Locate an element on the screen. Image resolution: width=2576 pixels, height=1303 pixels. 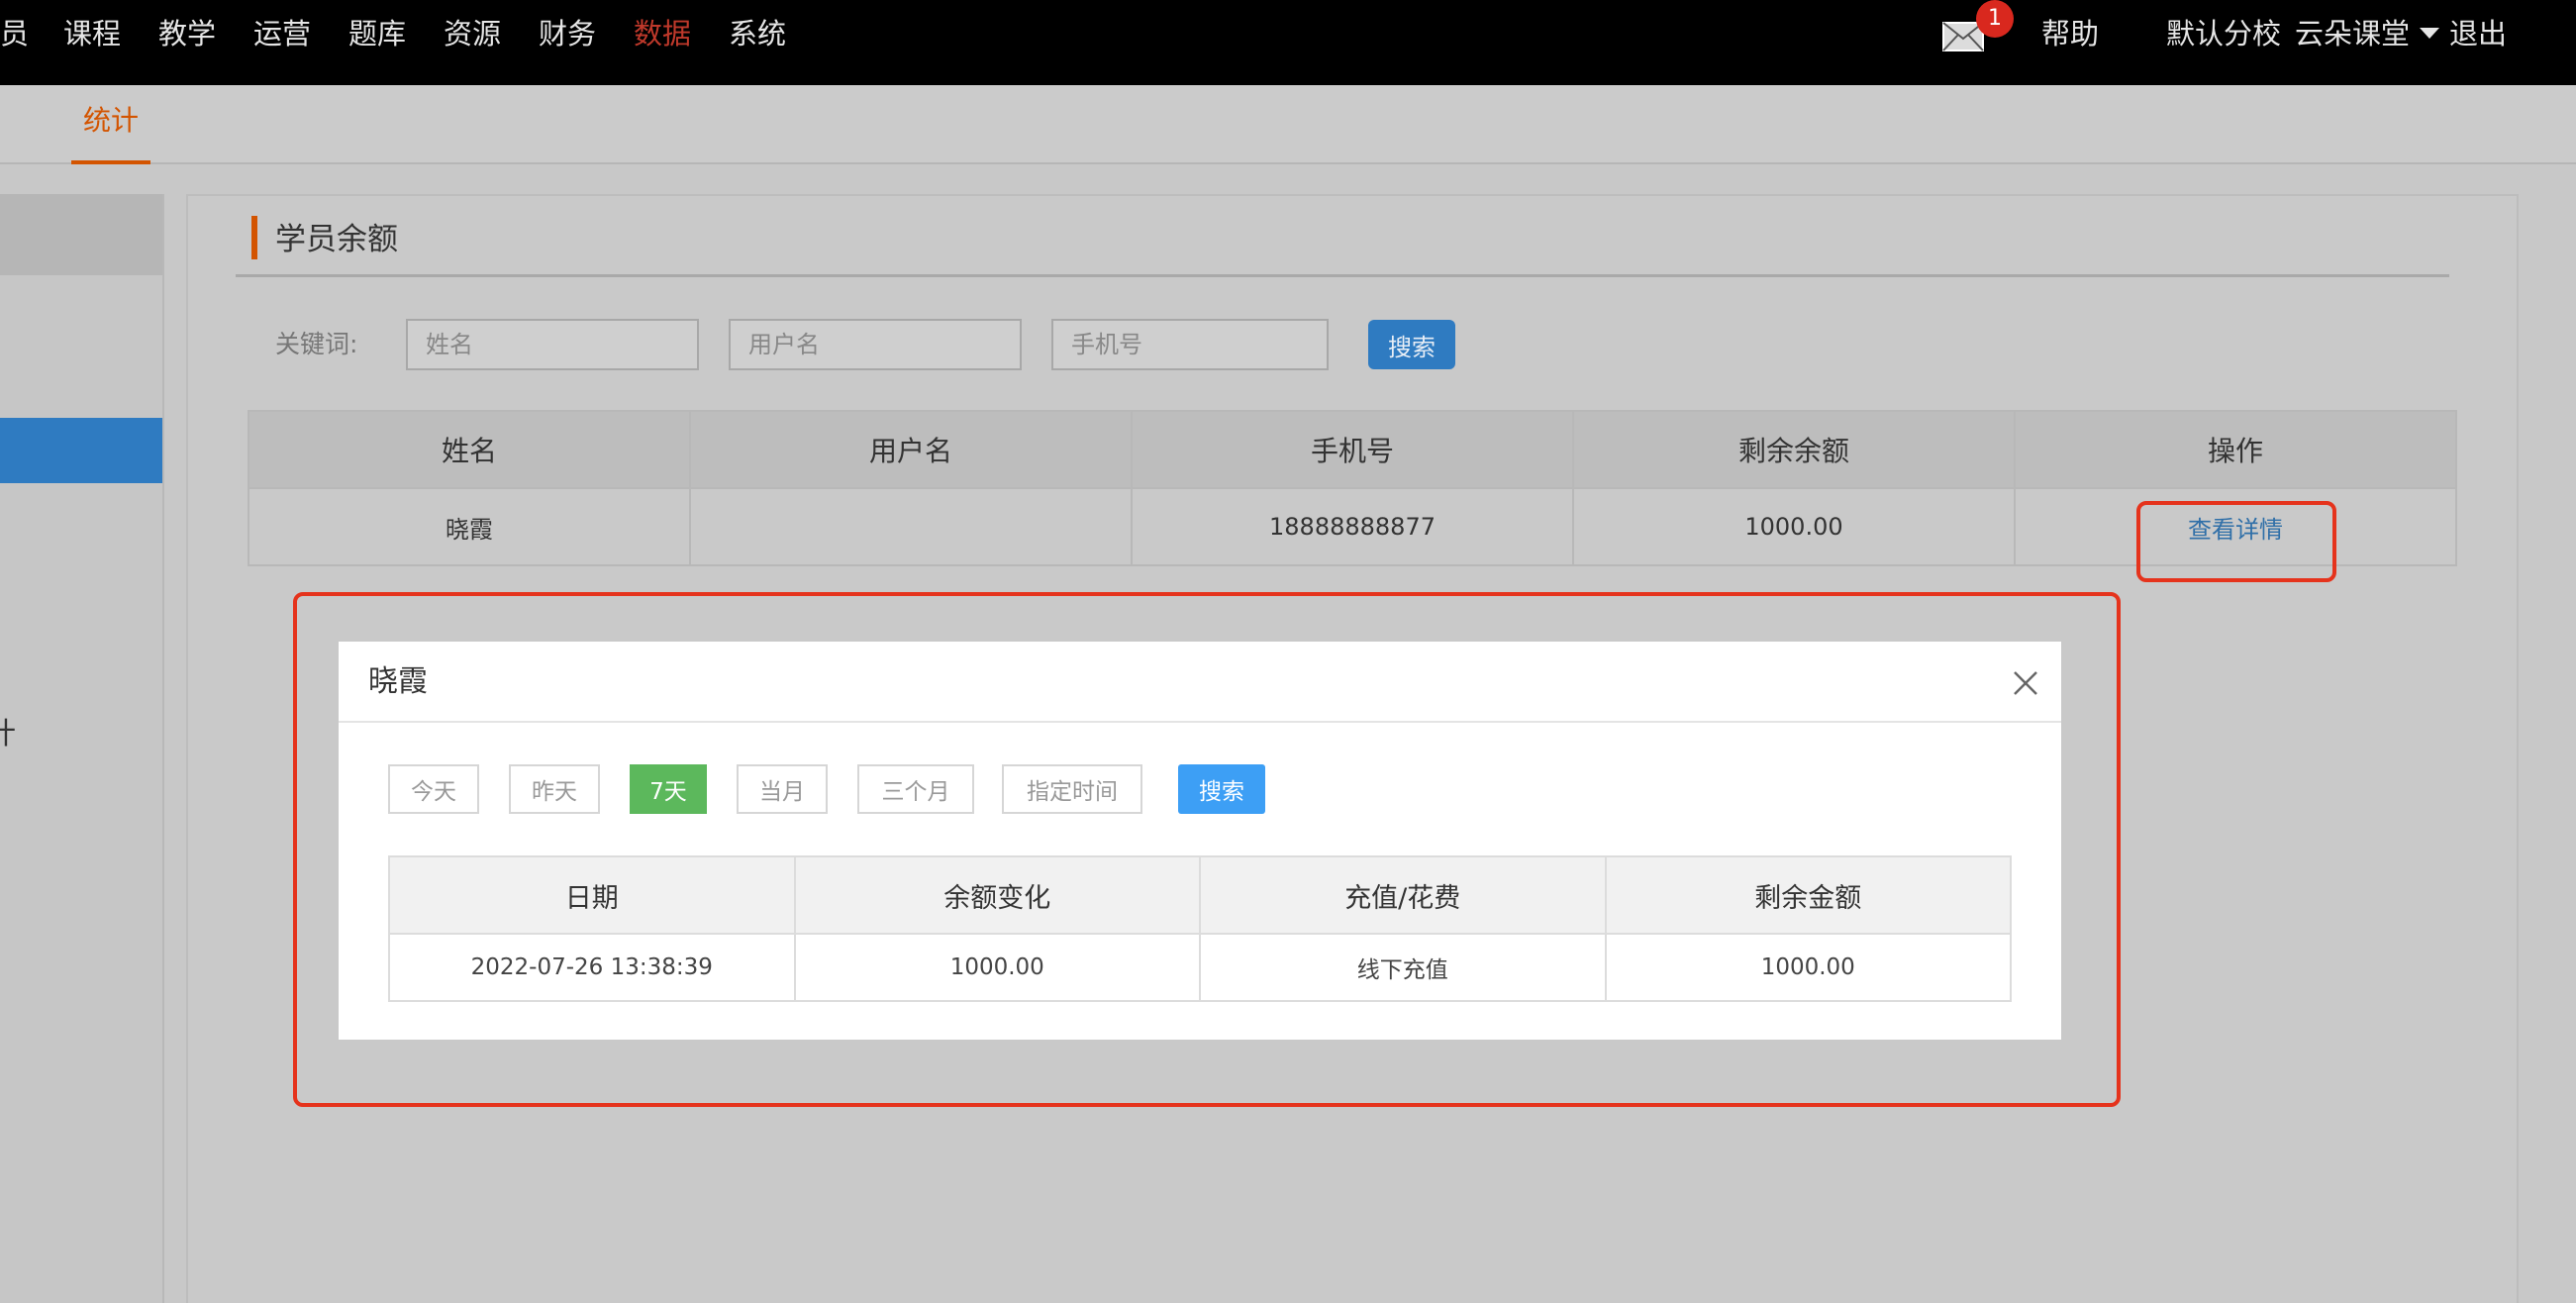
column-header-phone: 手机号 is located at coordinates (1353, 449).